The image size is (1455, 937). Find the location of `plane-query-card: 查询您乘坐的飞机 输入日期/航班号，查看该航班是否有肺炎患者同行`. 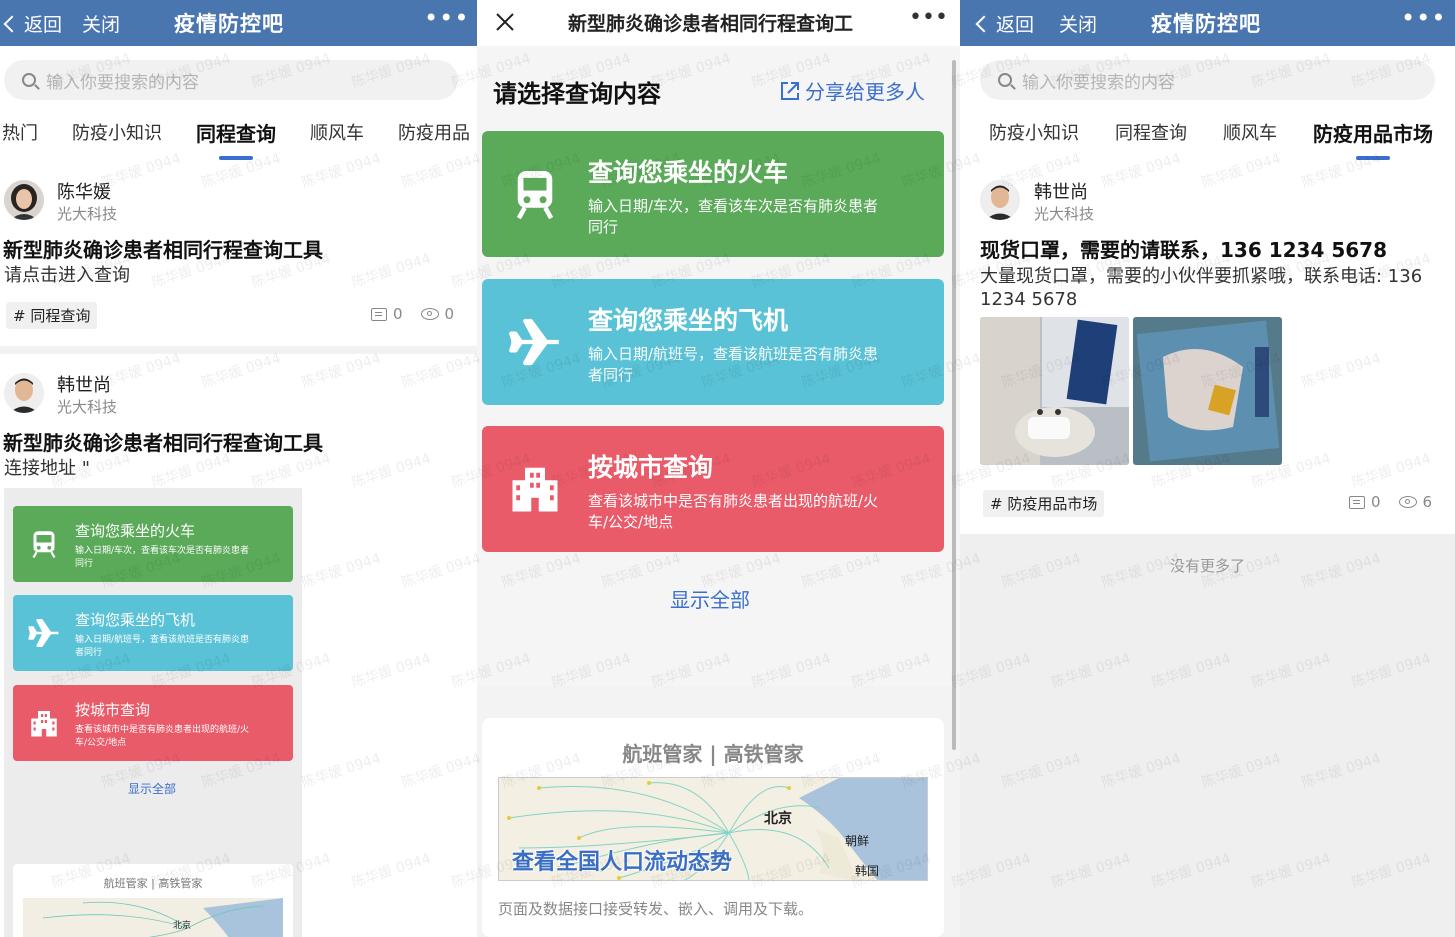

plane-query-card: 查询您乘坐的飞机 输入日期/航班号，查看该航班是否有肺炎患者同行 is located at coordinates (713, 342).